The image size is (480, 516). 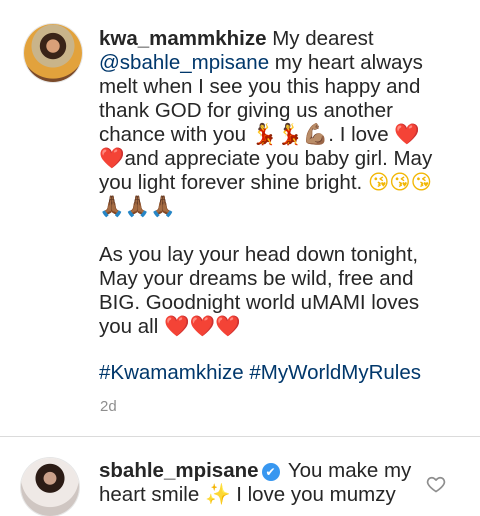 I want to click on like-button, so click(x=436, y=484).